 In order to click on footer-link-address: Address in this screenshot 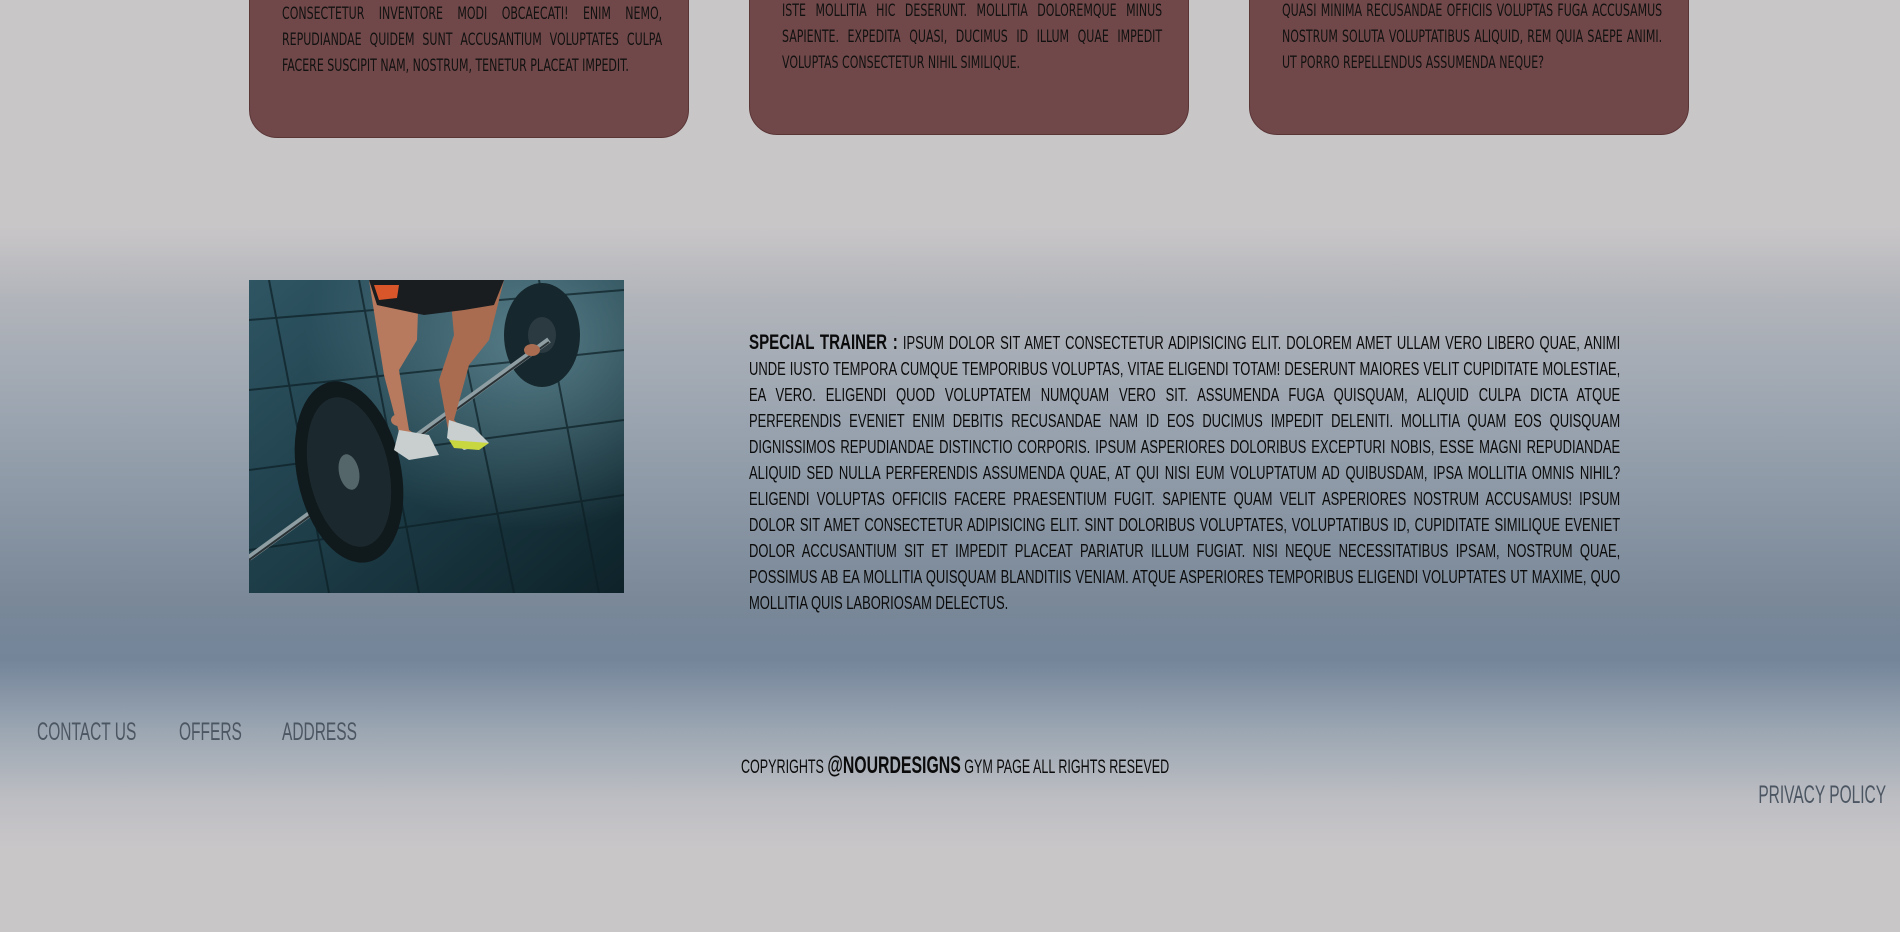, I will do `click(319, 732)`.